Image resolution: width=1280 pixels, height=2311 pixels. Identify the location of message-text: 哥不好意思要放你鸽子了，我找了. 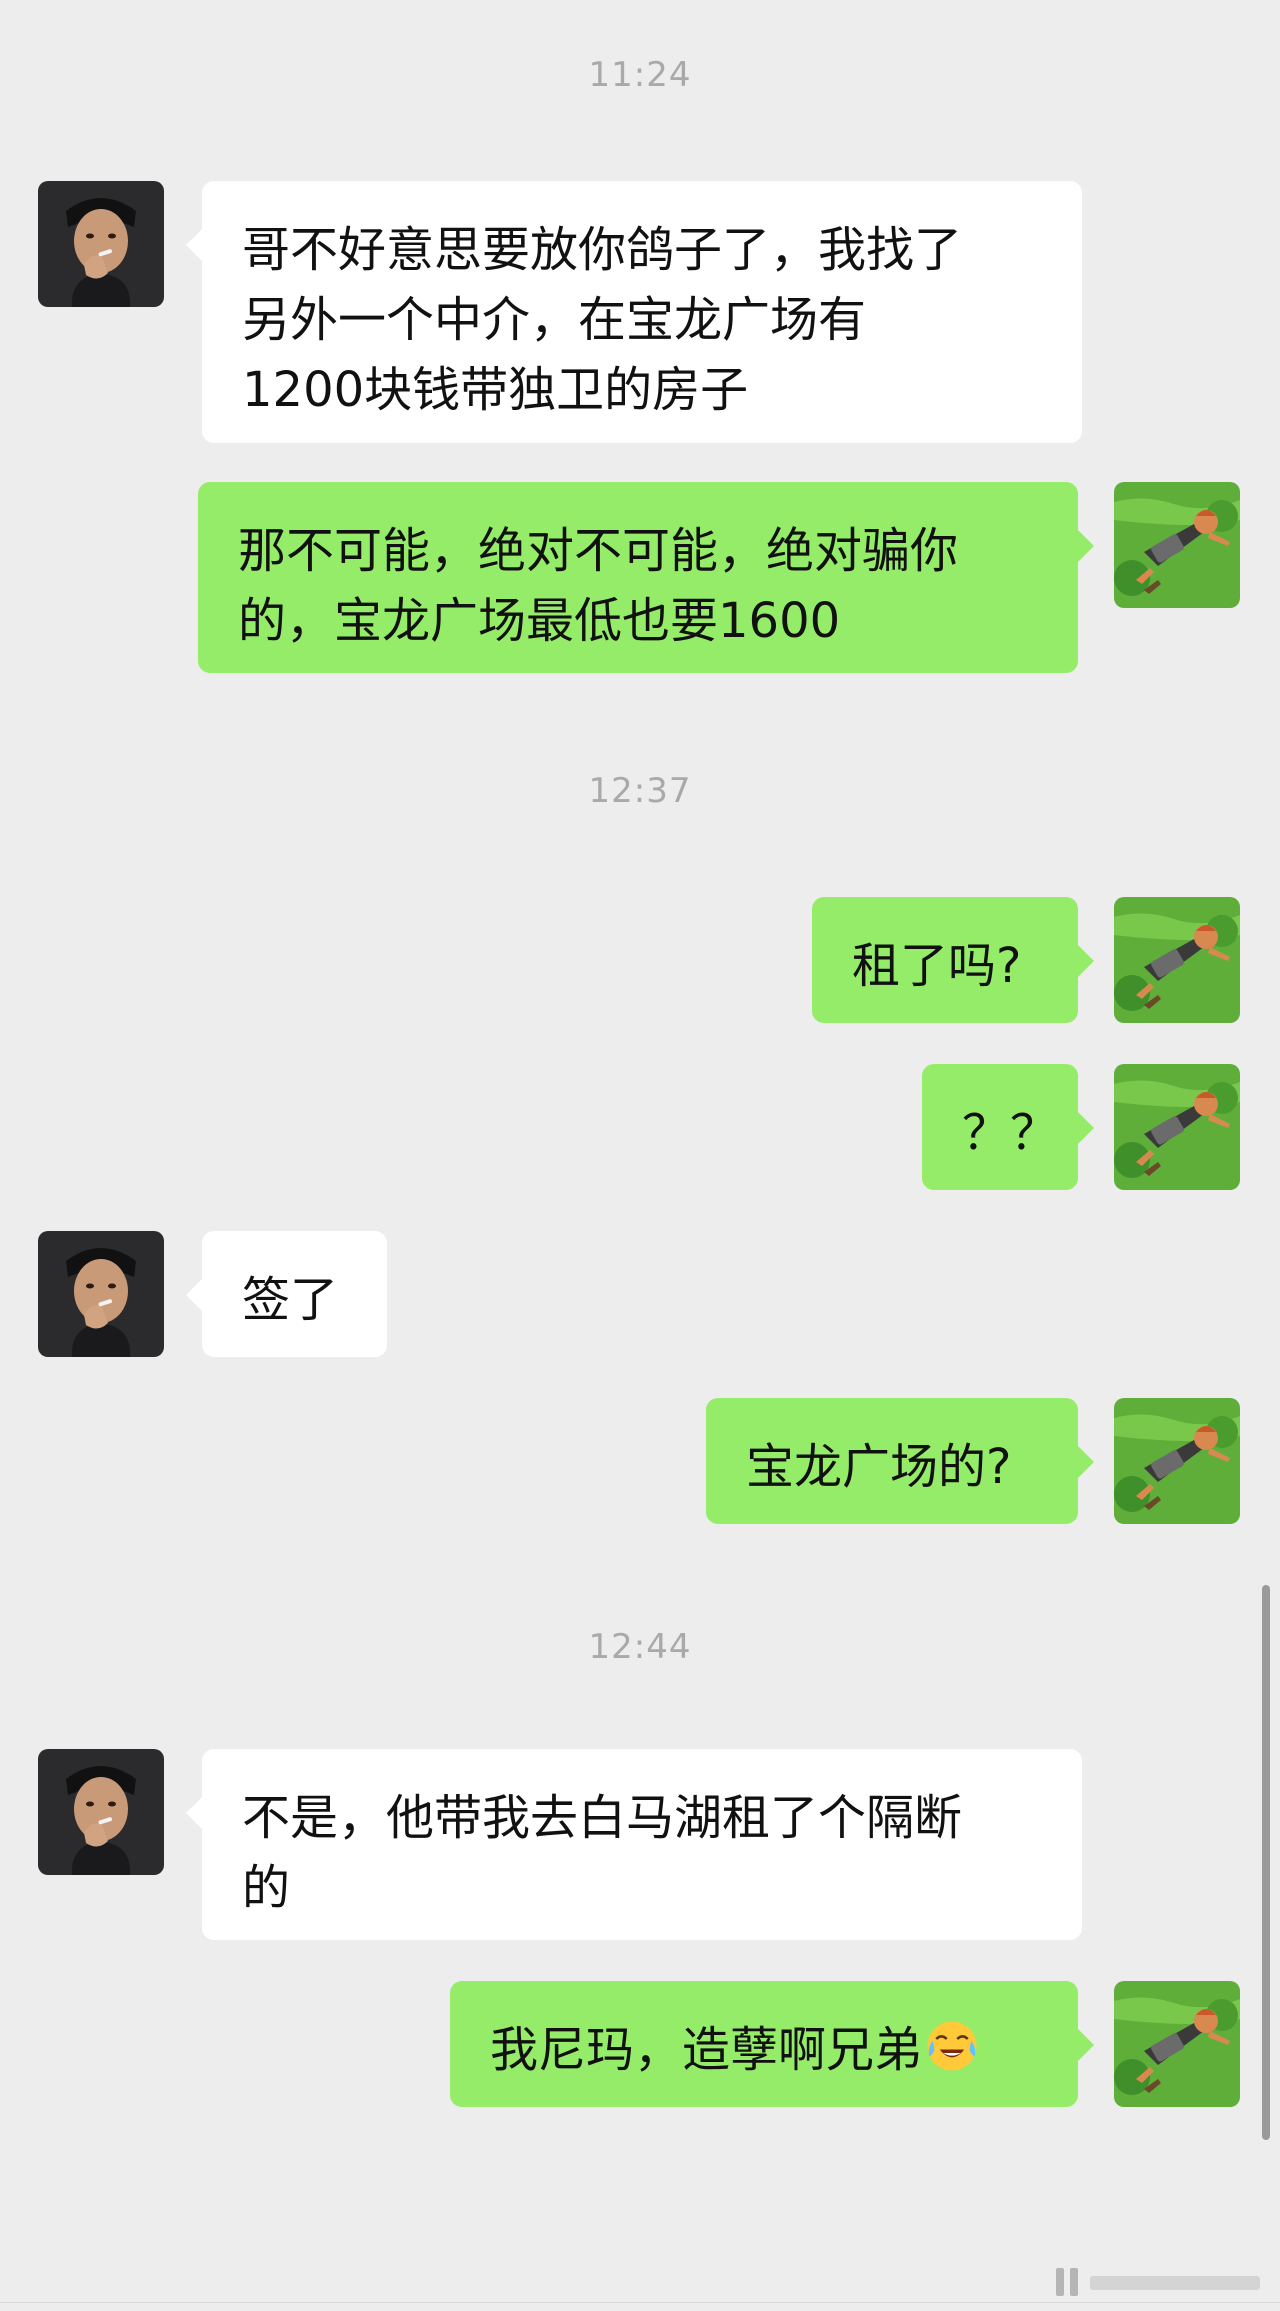
(602, 250).